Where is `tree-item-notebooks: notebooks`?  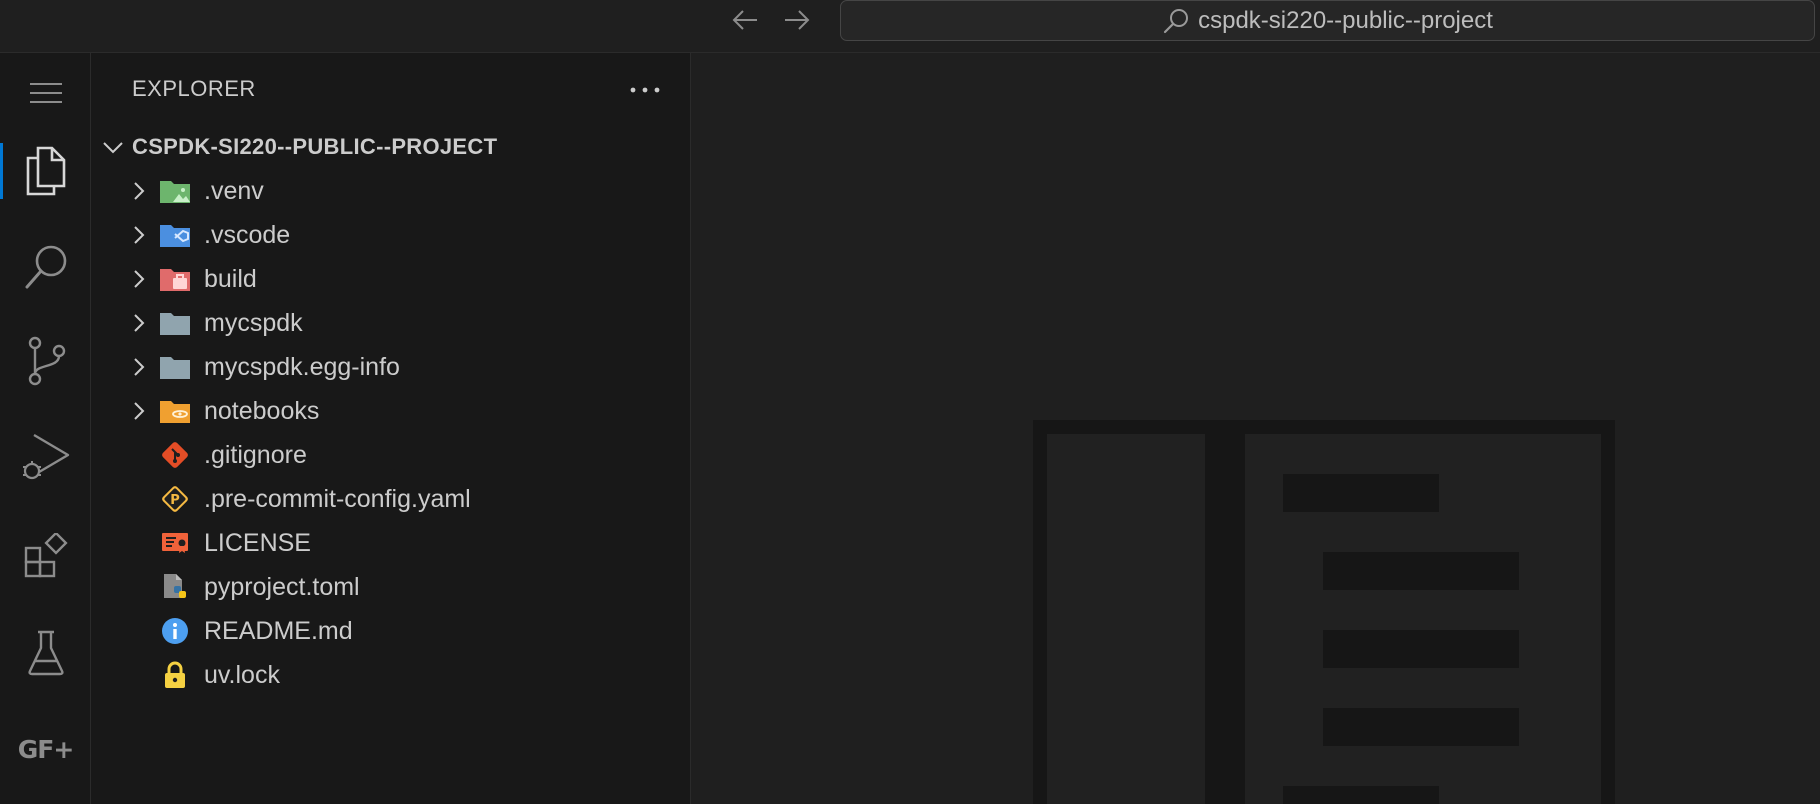 tree-item-notebooks: notebooks is located at coordinates (391, 411).